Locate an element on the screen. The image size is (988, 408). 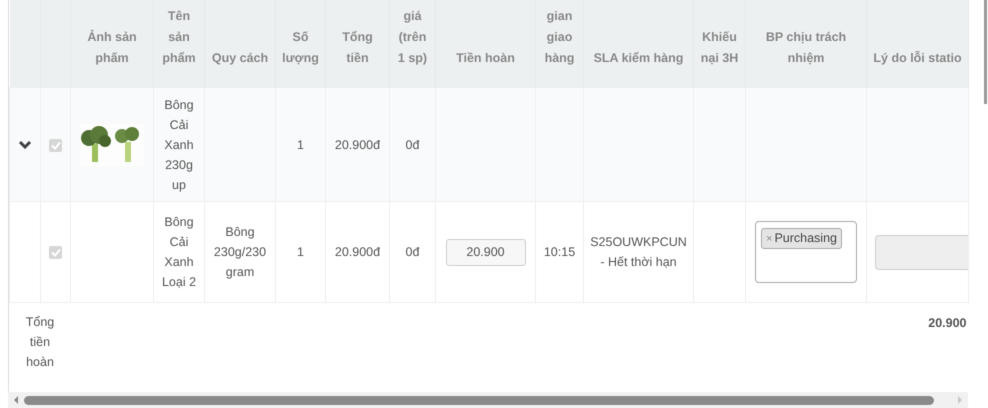
column-header: giá (trên 1 sp) is located at coordinates (413, 44).